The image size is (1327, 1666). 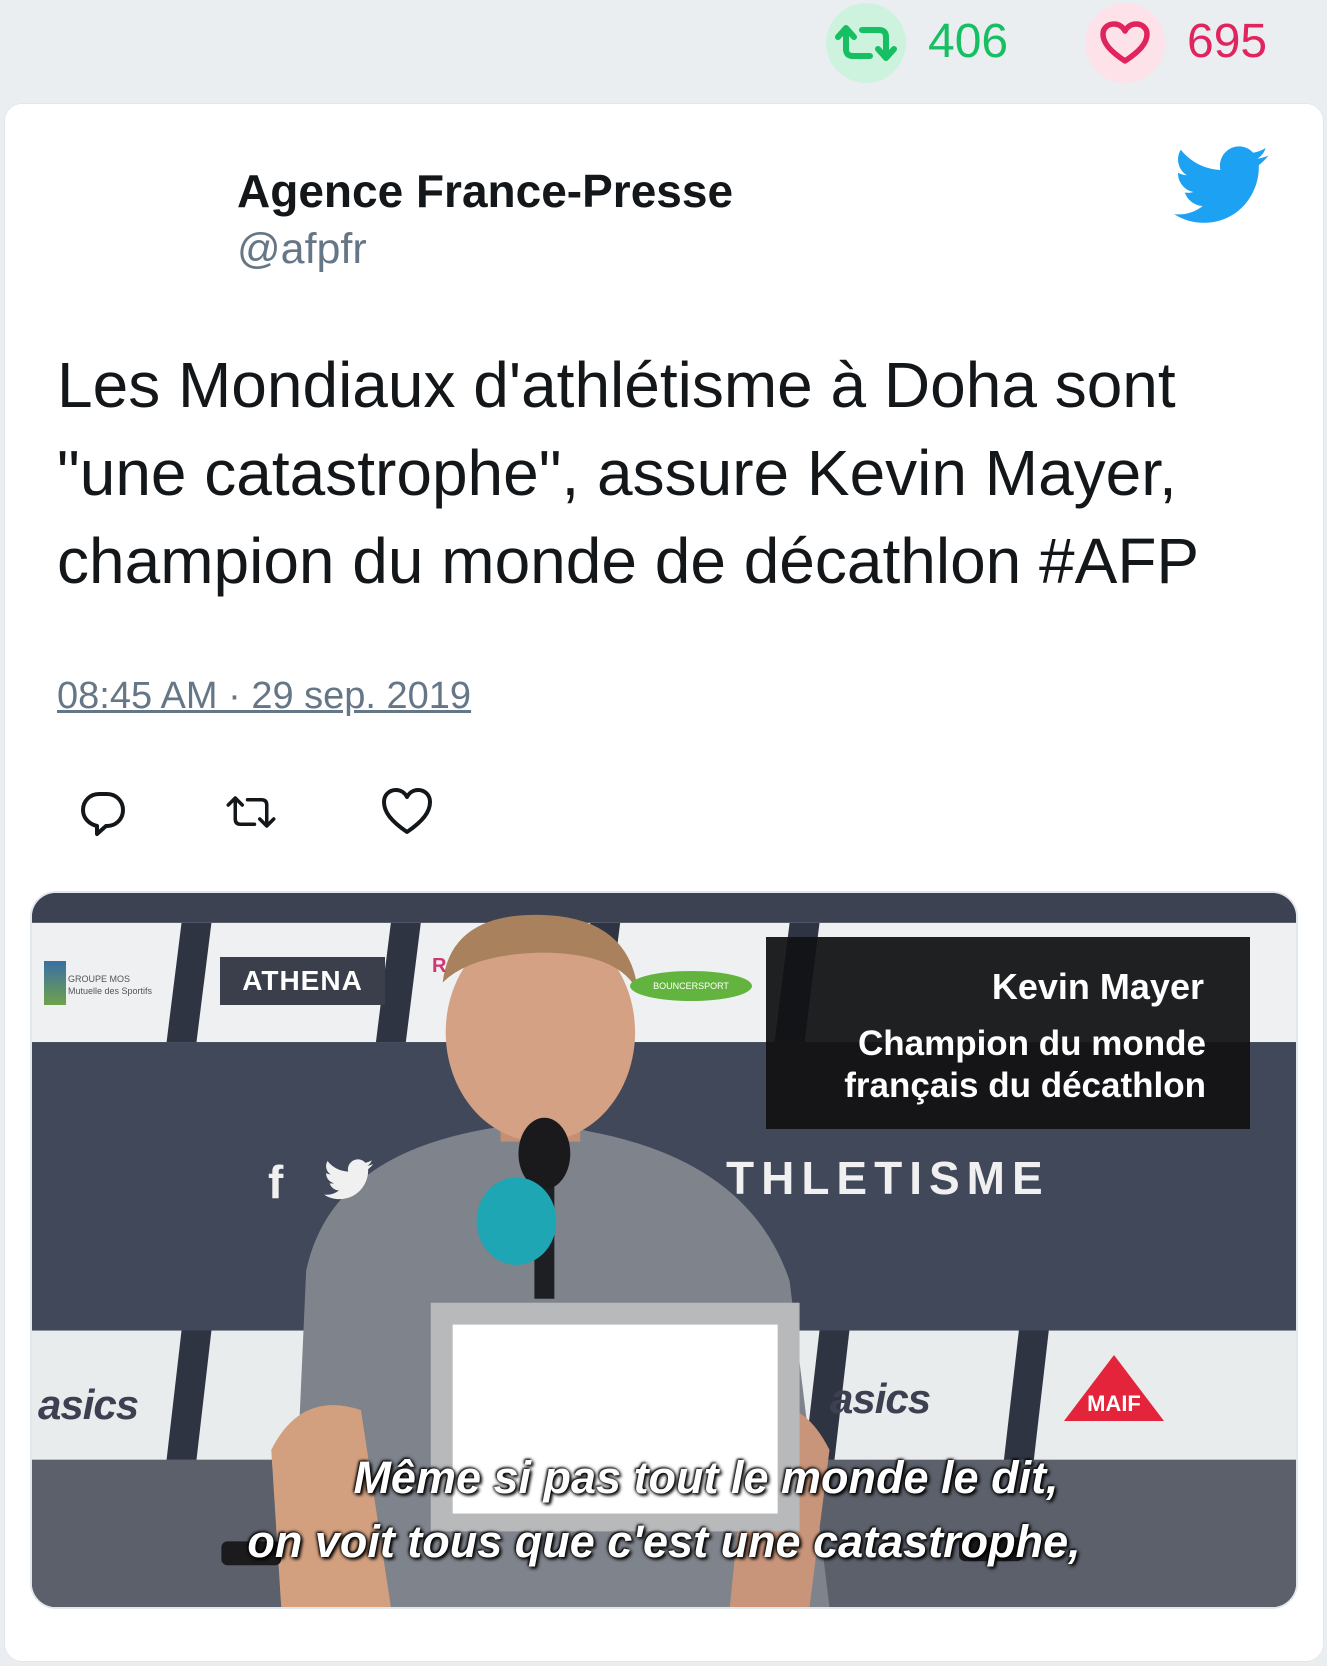 What do you see at coordinates (103, 812) in the screenshot?
I see `reply-icon` at bounding box center [103, 812].